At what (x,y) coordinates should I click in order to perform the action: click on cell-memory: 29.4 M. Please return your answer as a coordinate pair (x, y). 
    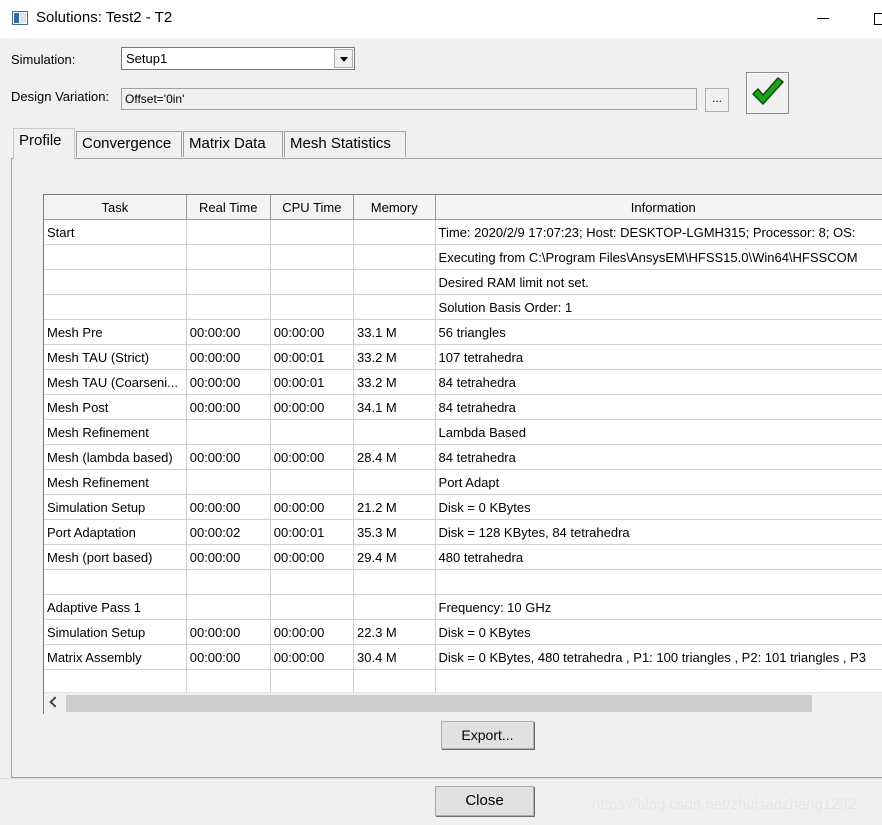
    Looking at the image, I should click on (394, 557).